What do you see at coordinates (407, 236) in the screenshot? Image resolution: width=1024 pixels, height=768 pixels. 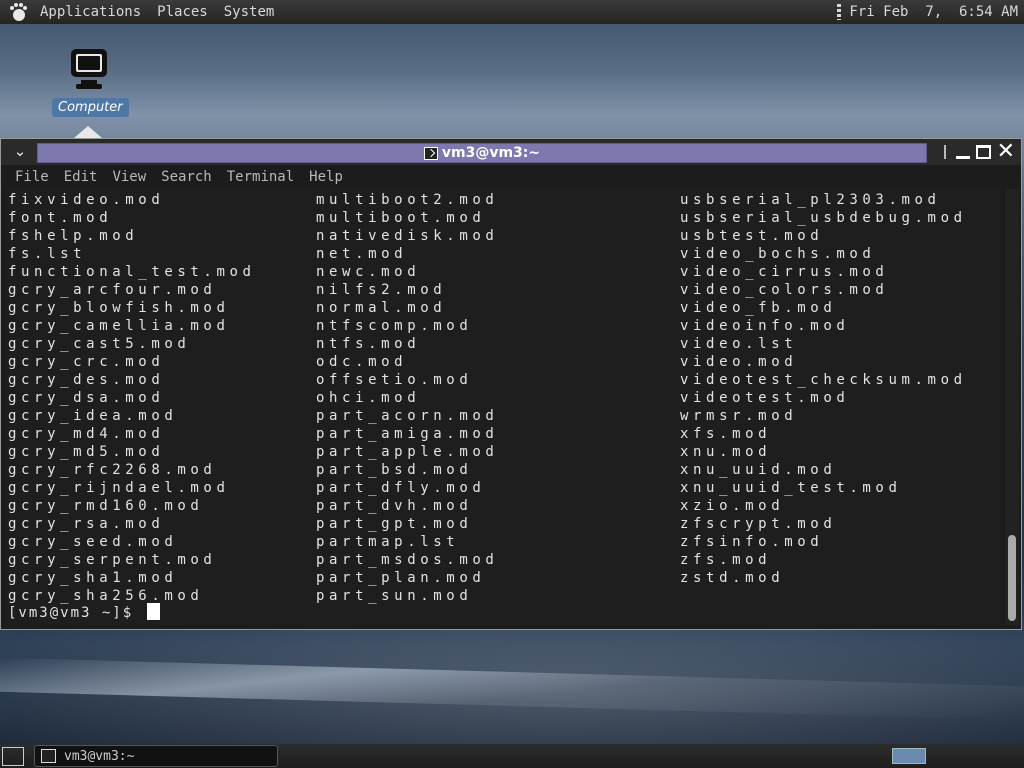 I see `file-entry: nativedisk.mod` at bounding box center [407, 236].